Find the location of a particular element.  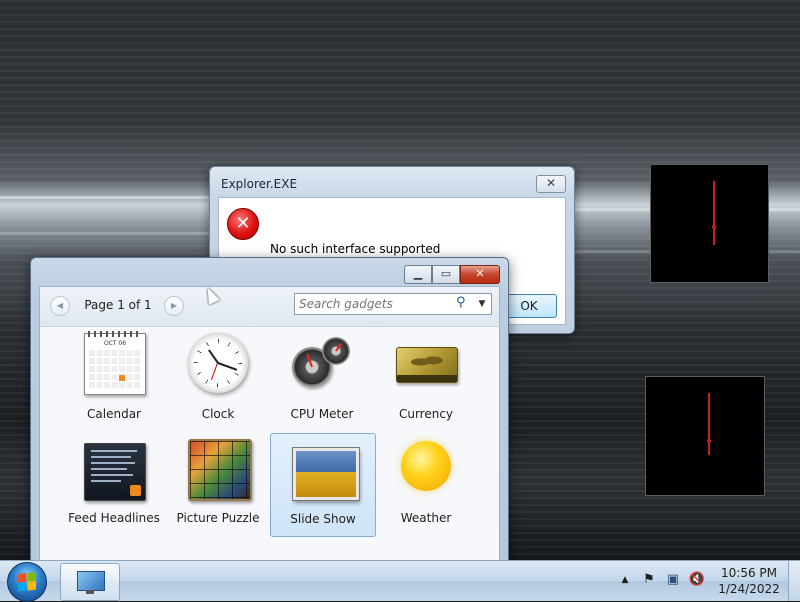

show-hidden-icons-button: ▲ is located at coordinates (625, 580).